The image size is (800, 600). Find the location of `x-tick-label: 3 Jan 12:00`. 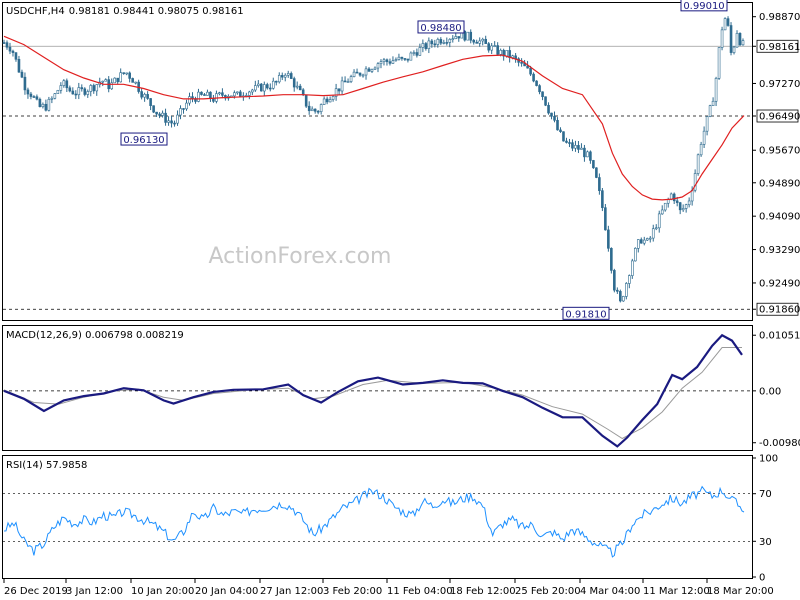

x-tick-label: 3 Jan 12:00 is located at coordinates (94, 591).